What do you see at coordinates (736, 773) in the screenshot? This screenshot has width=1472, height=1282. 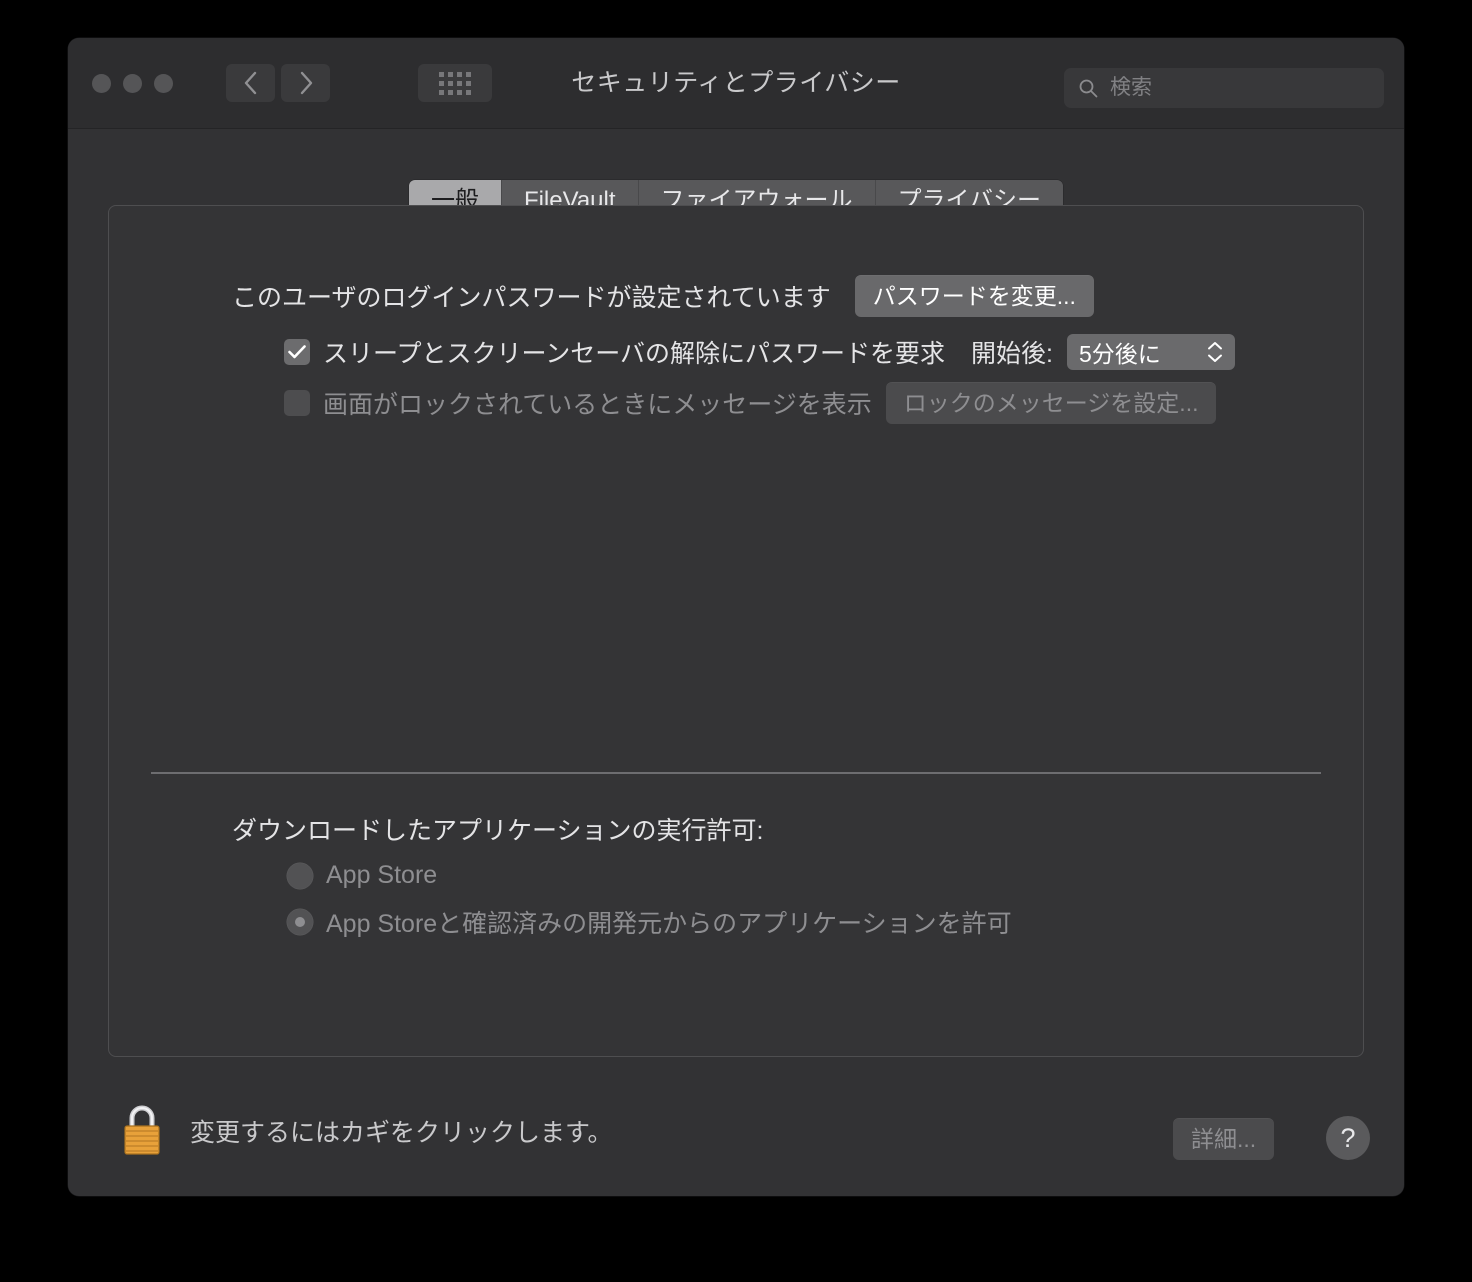 I see `section-divider` at bounding box center [736, 773].